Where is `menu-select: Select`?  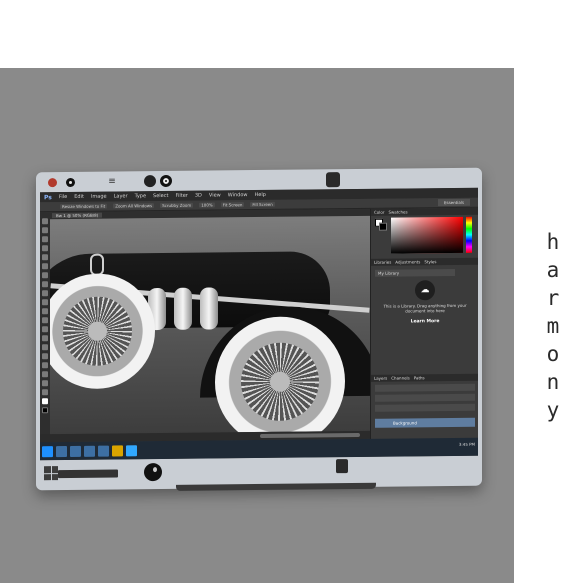 menu-select: Select is located at coordinates (160, 196).